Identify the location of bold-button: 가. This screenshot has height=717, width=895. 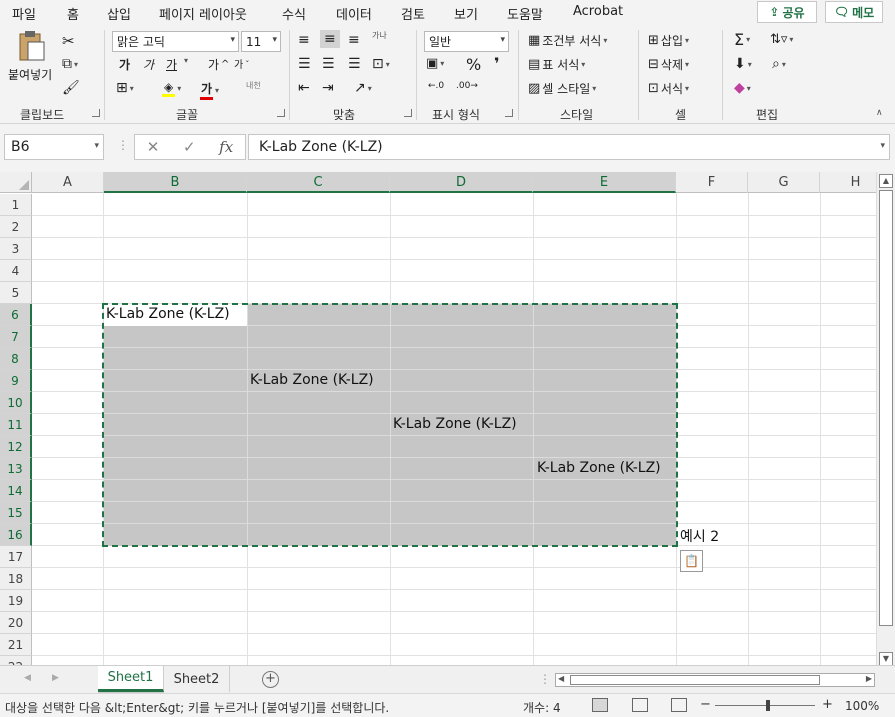
(124, 64).